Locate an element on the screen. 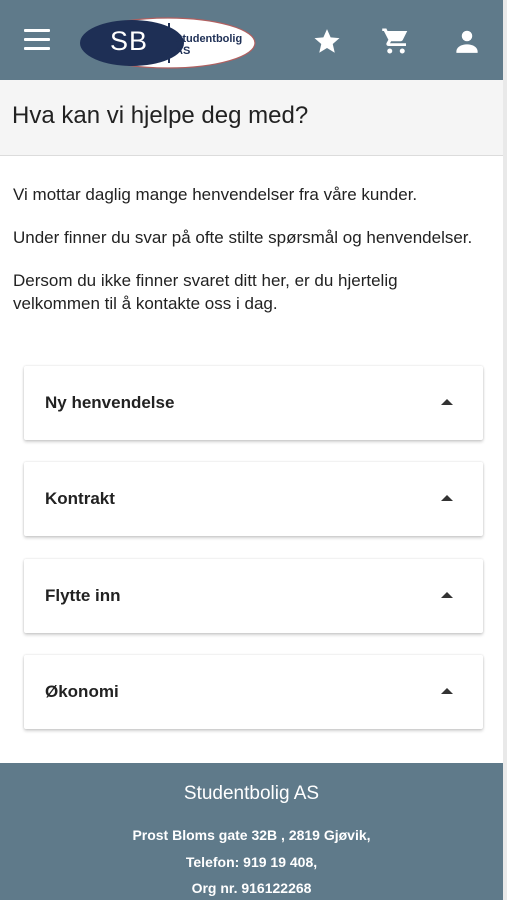  page-heading-band: Hva kan vi hjelpe deg med? is located at coordinates (251, 118).